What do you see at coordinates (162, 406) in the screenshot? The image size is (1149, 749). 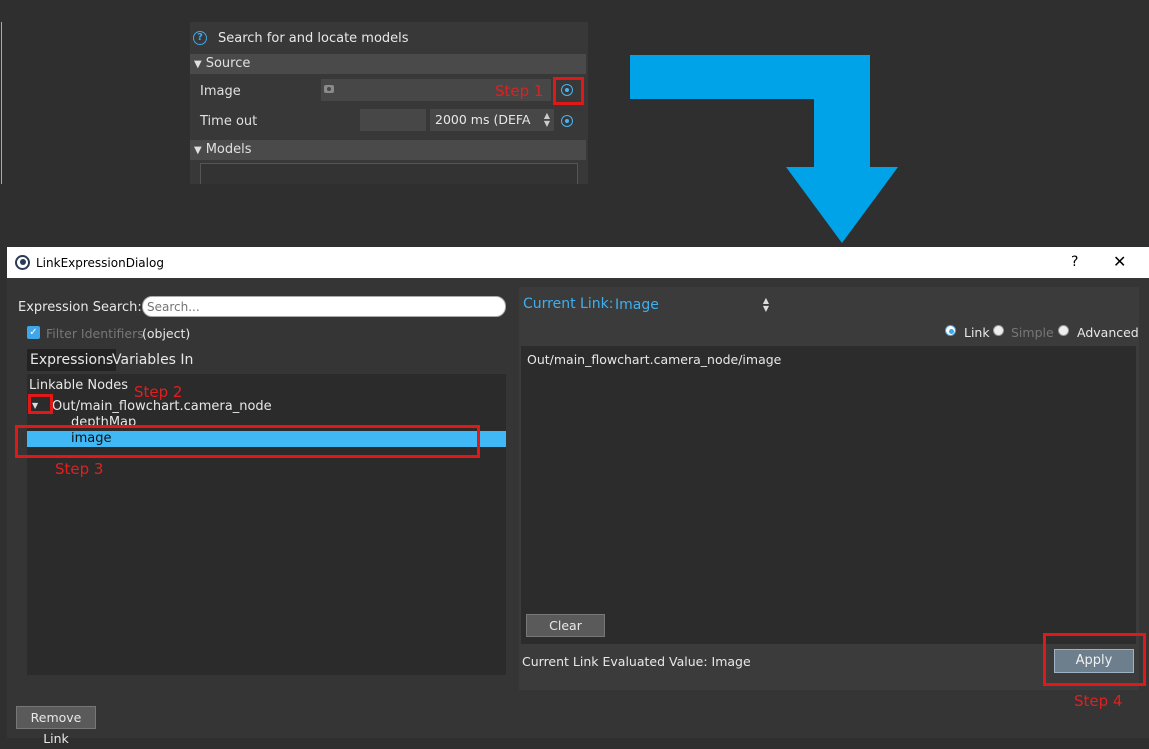 I see `tree-node-camera: Out/main_flowchart.camera_node` at bounding box center [162, 406].